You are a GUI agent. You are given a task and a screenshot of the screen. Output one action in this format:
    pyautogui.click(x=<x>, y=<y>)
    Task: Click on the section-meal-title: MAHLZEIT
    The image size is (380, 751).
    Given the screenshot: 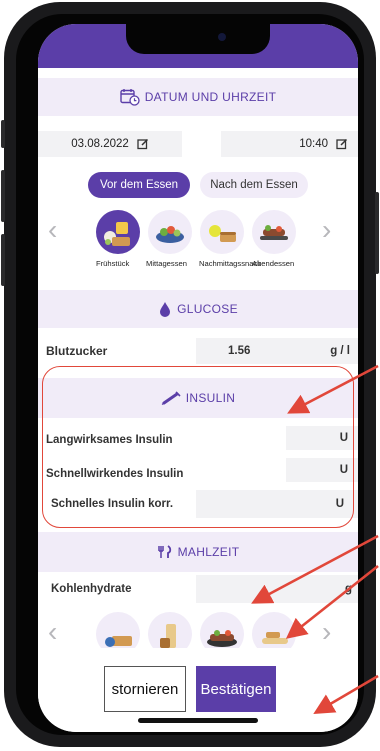 What is the action you would take?
    pyautogui.click(x=208, y=552)
    